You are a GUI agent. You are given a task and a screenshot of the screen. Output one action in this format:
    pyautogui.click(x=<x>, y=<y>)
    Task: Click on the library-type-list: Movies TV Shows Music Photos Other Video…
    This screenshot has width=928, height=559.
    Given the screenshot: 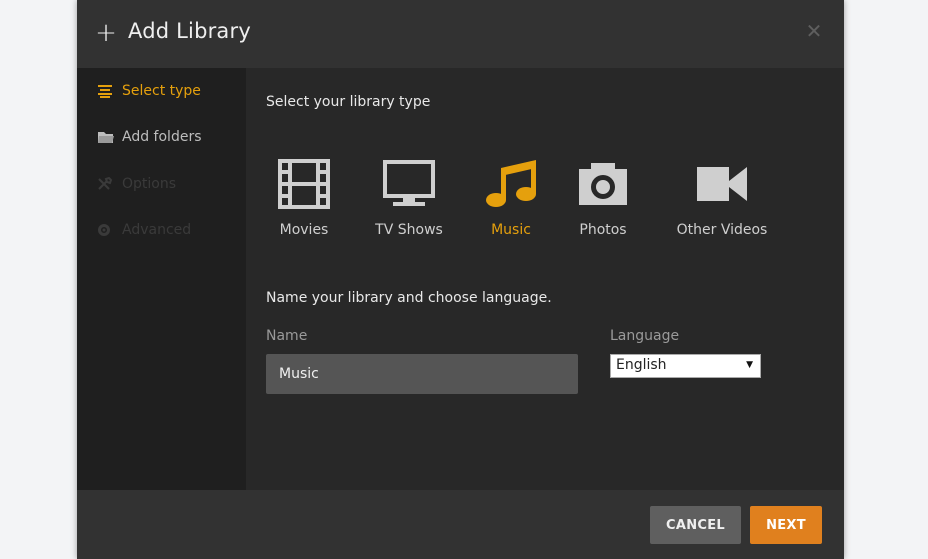 What is the action you would take?
    pyautogui.click(x=546, y=201)
    